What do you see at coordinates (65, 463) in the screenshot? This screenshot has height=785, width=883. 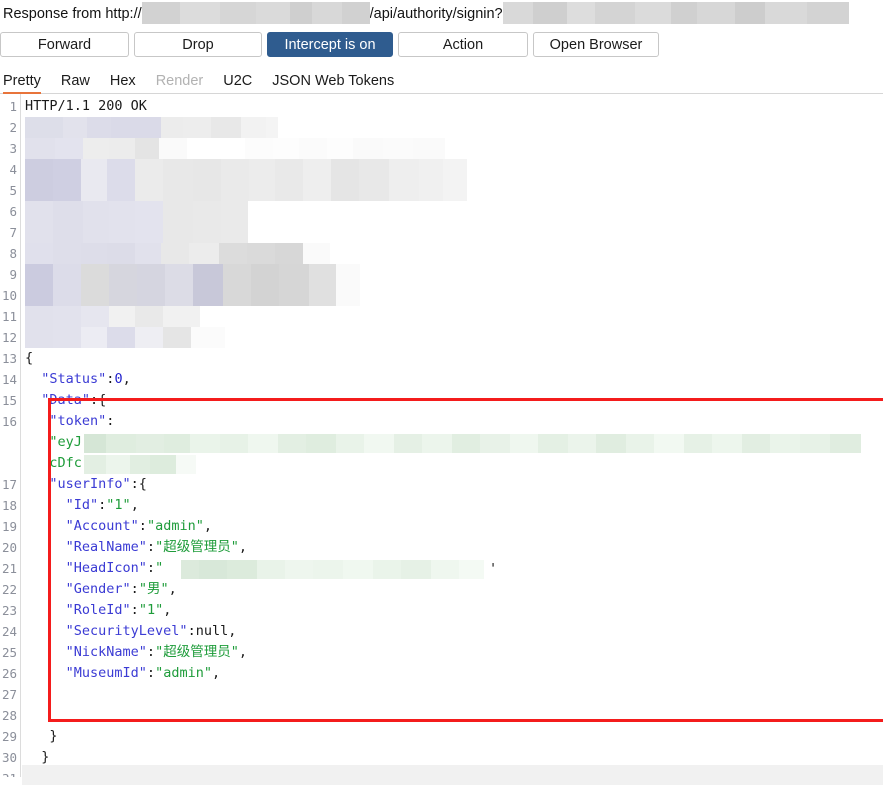 I see `json-value-token-part2: cDfc` at bounding box center [65, 463].